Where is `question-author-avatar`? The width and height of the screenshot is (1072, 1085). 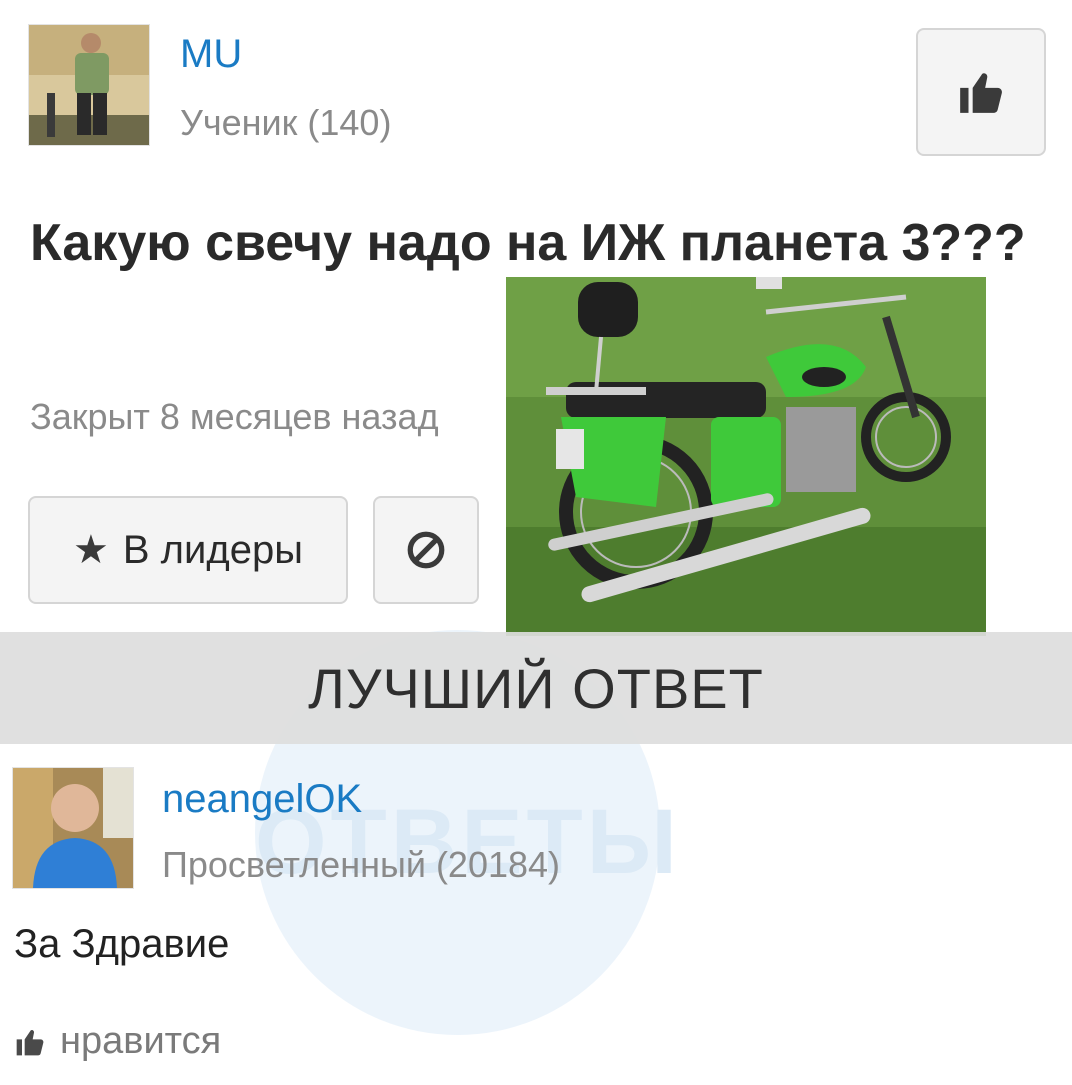 question-author-avatar is located at coordinates (89, 85).